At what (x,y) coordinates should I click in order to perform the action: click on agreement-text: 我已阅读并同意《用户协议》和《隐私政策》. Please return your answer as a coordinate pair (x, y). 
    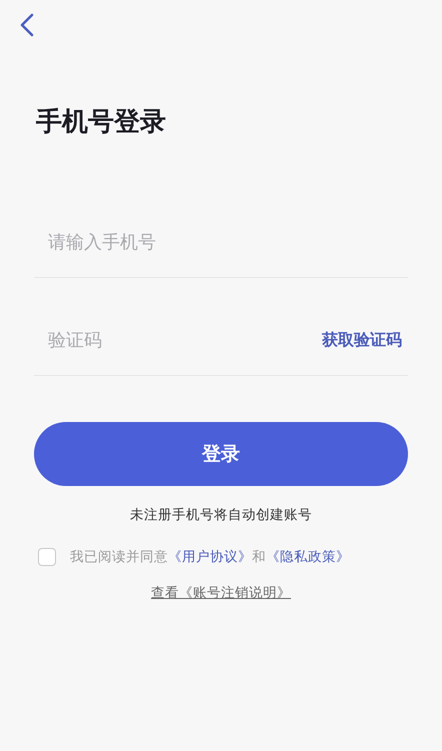
    Looking at the image, I should click on (210, 557).